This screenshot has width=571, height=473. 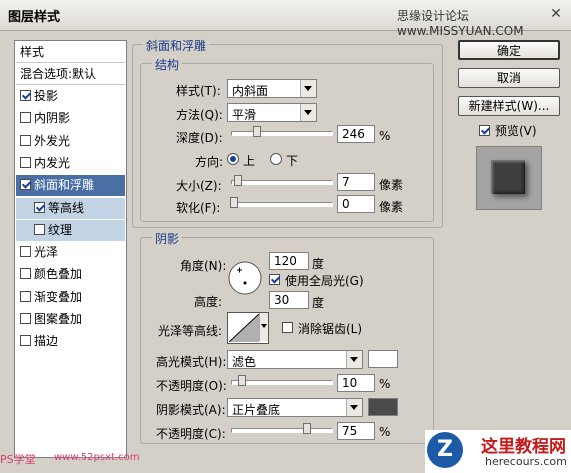 I want to click on method-select: 平滑, so click(x=272, y=112).